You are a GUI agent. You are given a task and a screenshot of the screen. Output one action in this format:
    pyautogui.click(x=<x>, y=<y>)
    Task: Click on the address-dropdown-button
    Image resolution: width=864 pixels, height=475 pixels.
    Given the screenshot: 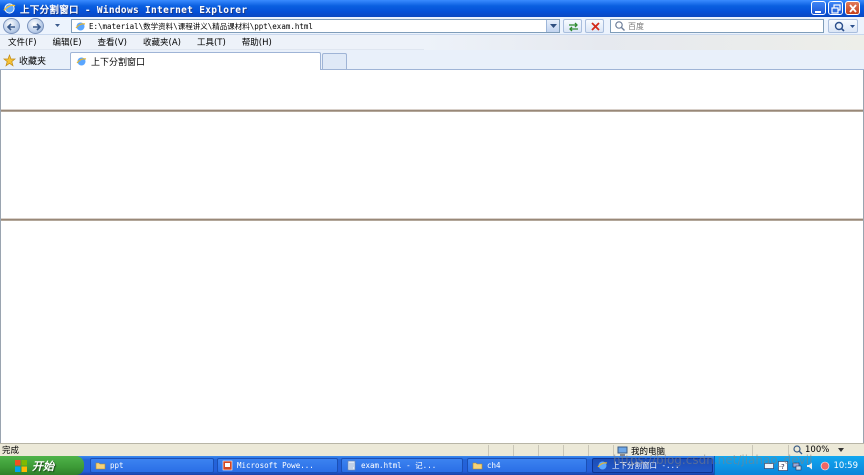 What is the action you would take?
    pyautogui.click(x=552, y=26)
    